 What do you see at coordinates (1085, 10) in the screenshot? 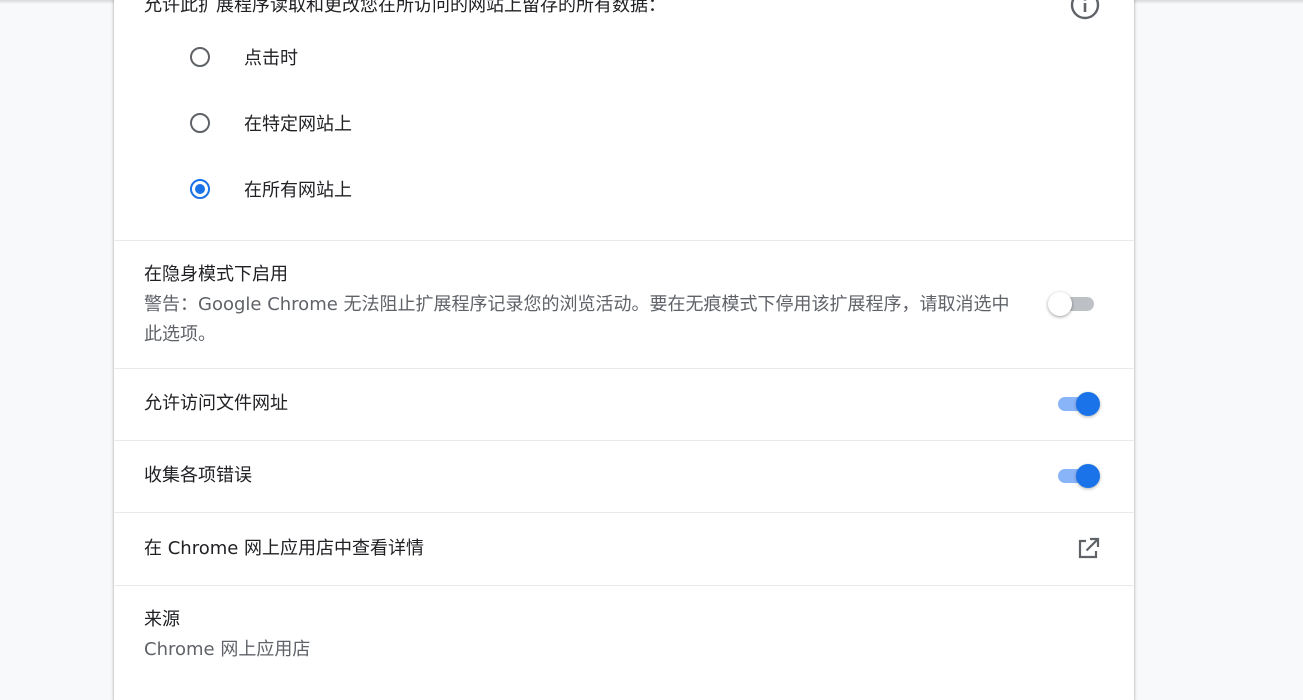
I see `info-circle-icon` at bounding box center [1085, 10].